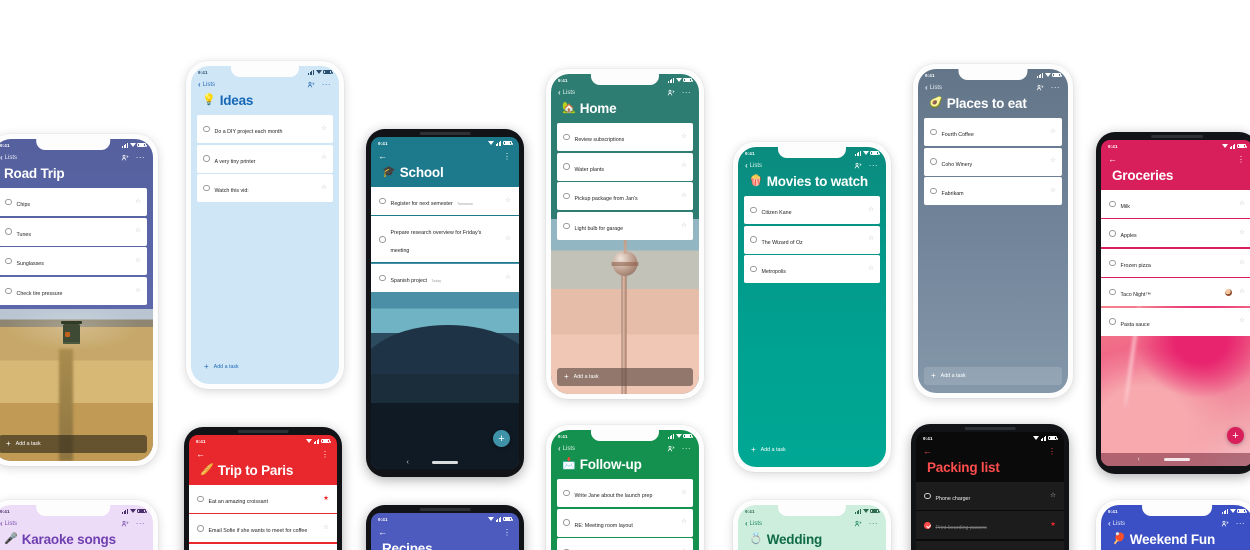 The image size is (1250, 550). I want to click on task-row: RE: Meeting room layout ☆, so click(625, 522).